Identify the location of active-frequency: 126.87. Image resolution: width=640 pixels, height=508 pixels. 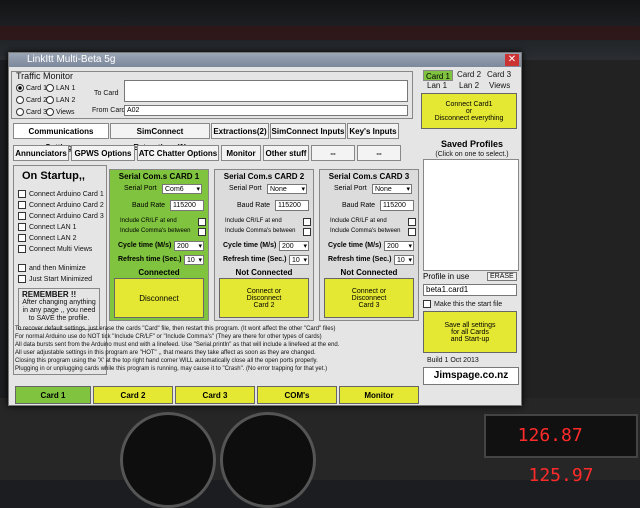
(550, 435).